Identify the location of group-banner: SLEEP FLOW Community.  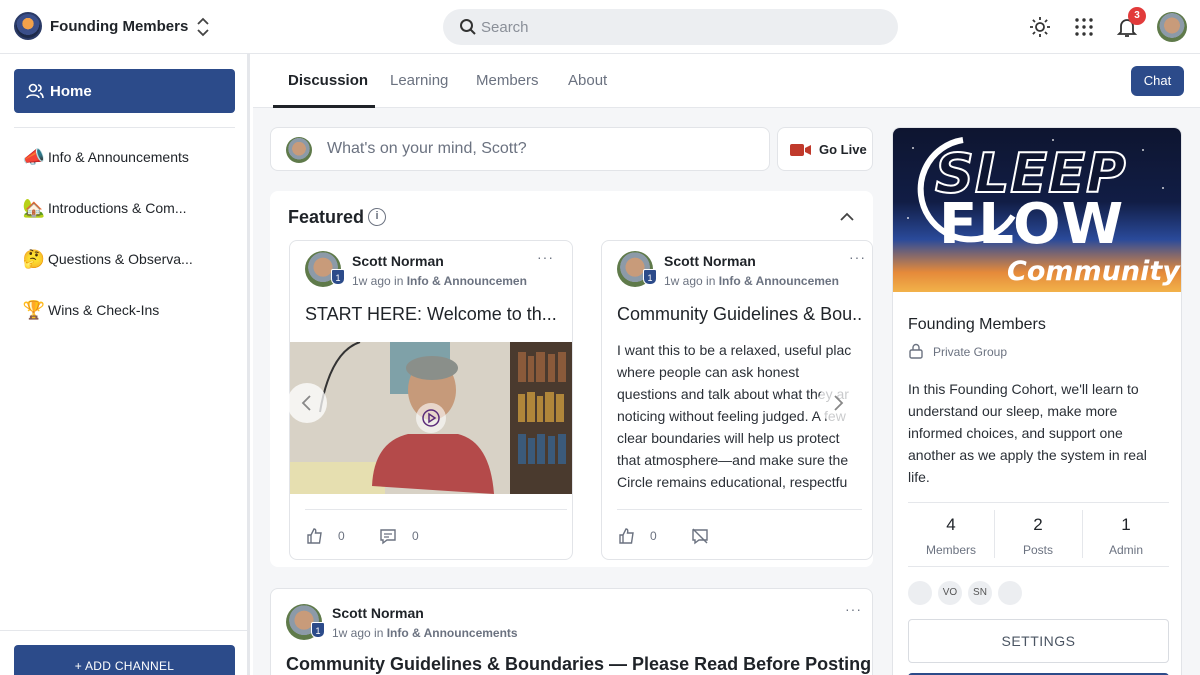
(1037, 210).